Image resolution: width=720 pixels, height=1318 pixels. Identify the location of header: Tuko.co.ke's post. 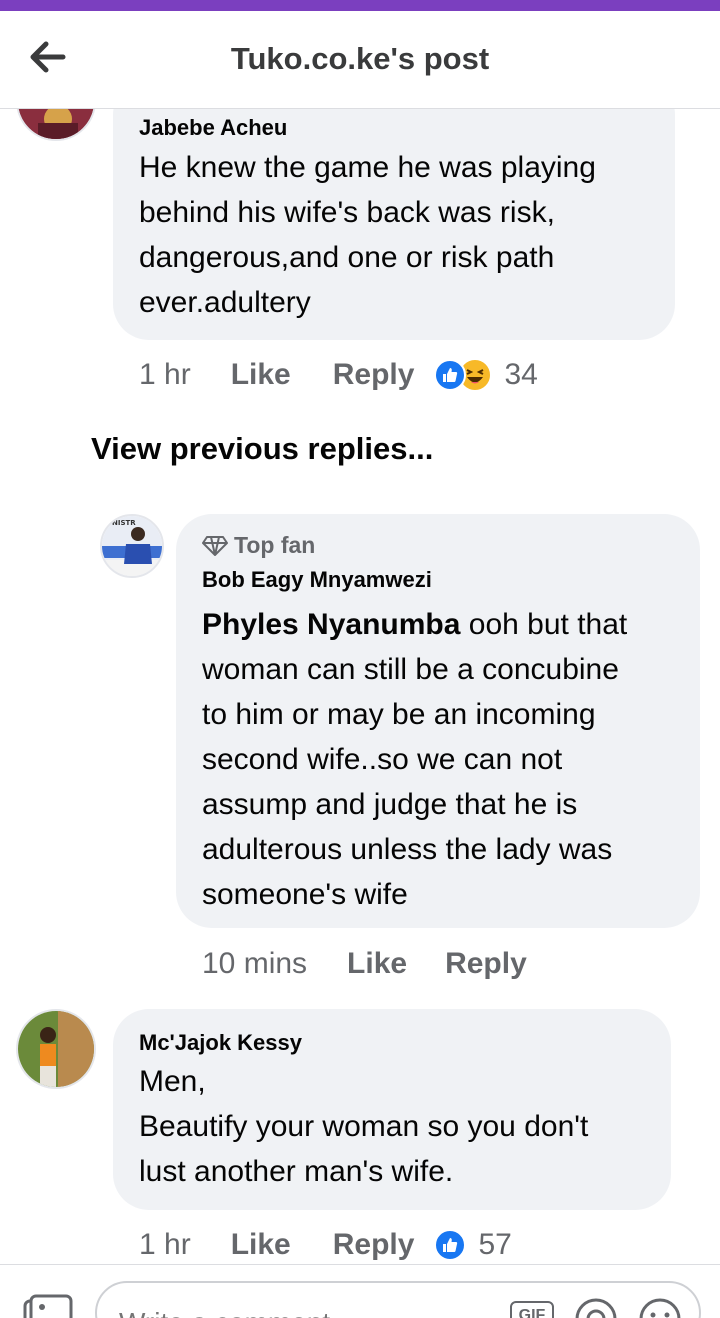
(360, 60).